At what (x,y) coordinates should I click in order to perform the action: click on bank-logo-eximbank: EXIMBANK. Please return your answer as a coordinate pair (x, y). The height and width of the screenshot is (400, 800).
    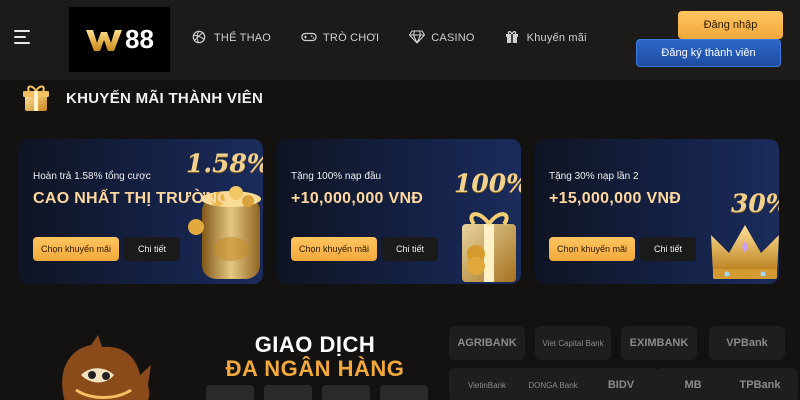
    Looking at the image, I should click on (659, 343).